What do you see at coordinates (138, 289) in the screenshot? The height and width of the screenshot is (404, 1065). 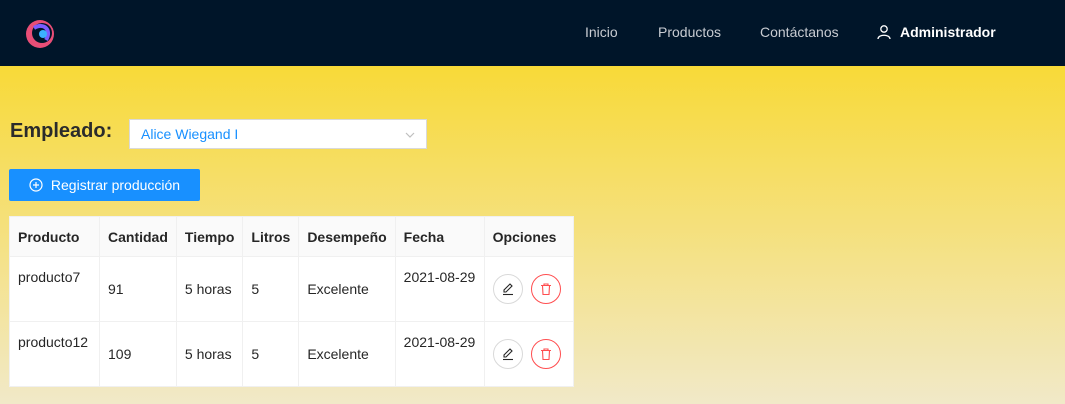 I see `cell-cantidad: 91` at bounding box center [138, 289].